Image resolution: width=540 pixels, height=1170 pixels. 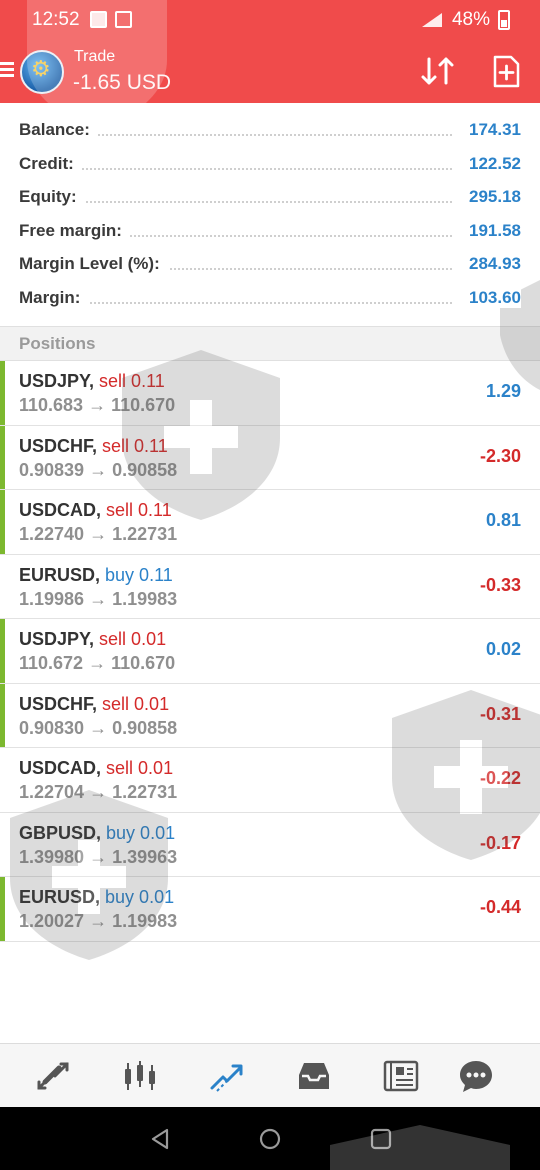 I want to click on position-profit: -0.31, so click(x=500, y=713).